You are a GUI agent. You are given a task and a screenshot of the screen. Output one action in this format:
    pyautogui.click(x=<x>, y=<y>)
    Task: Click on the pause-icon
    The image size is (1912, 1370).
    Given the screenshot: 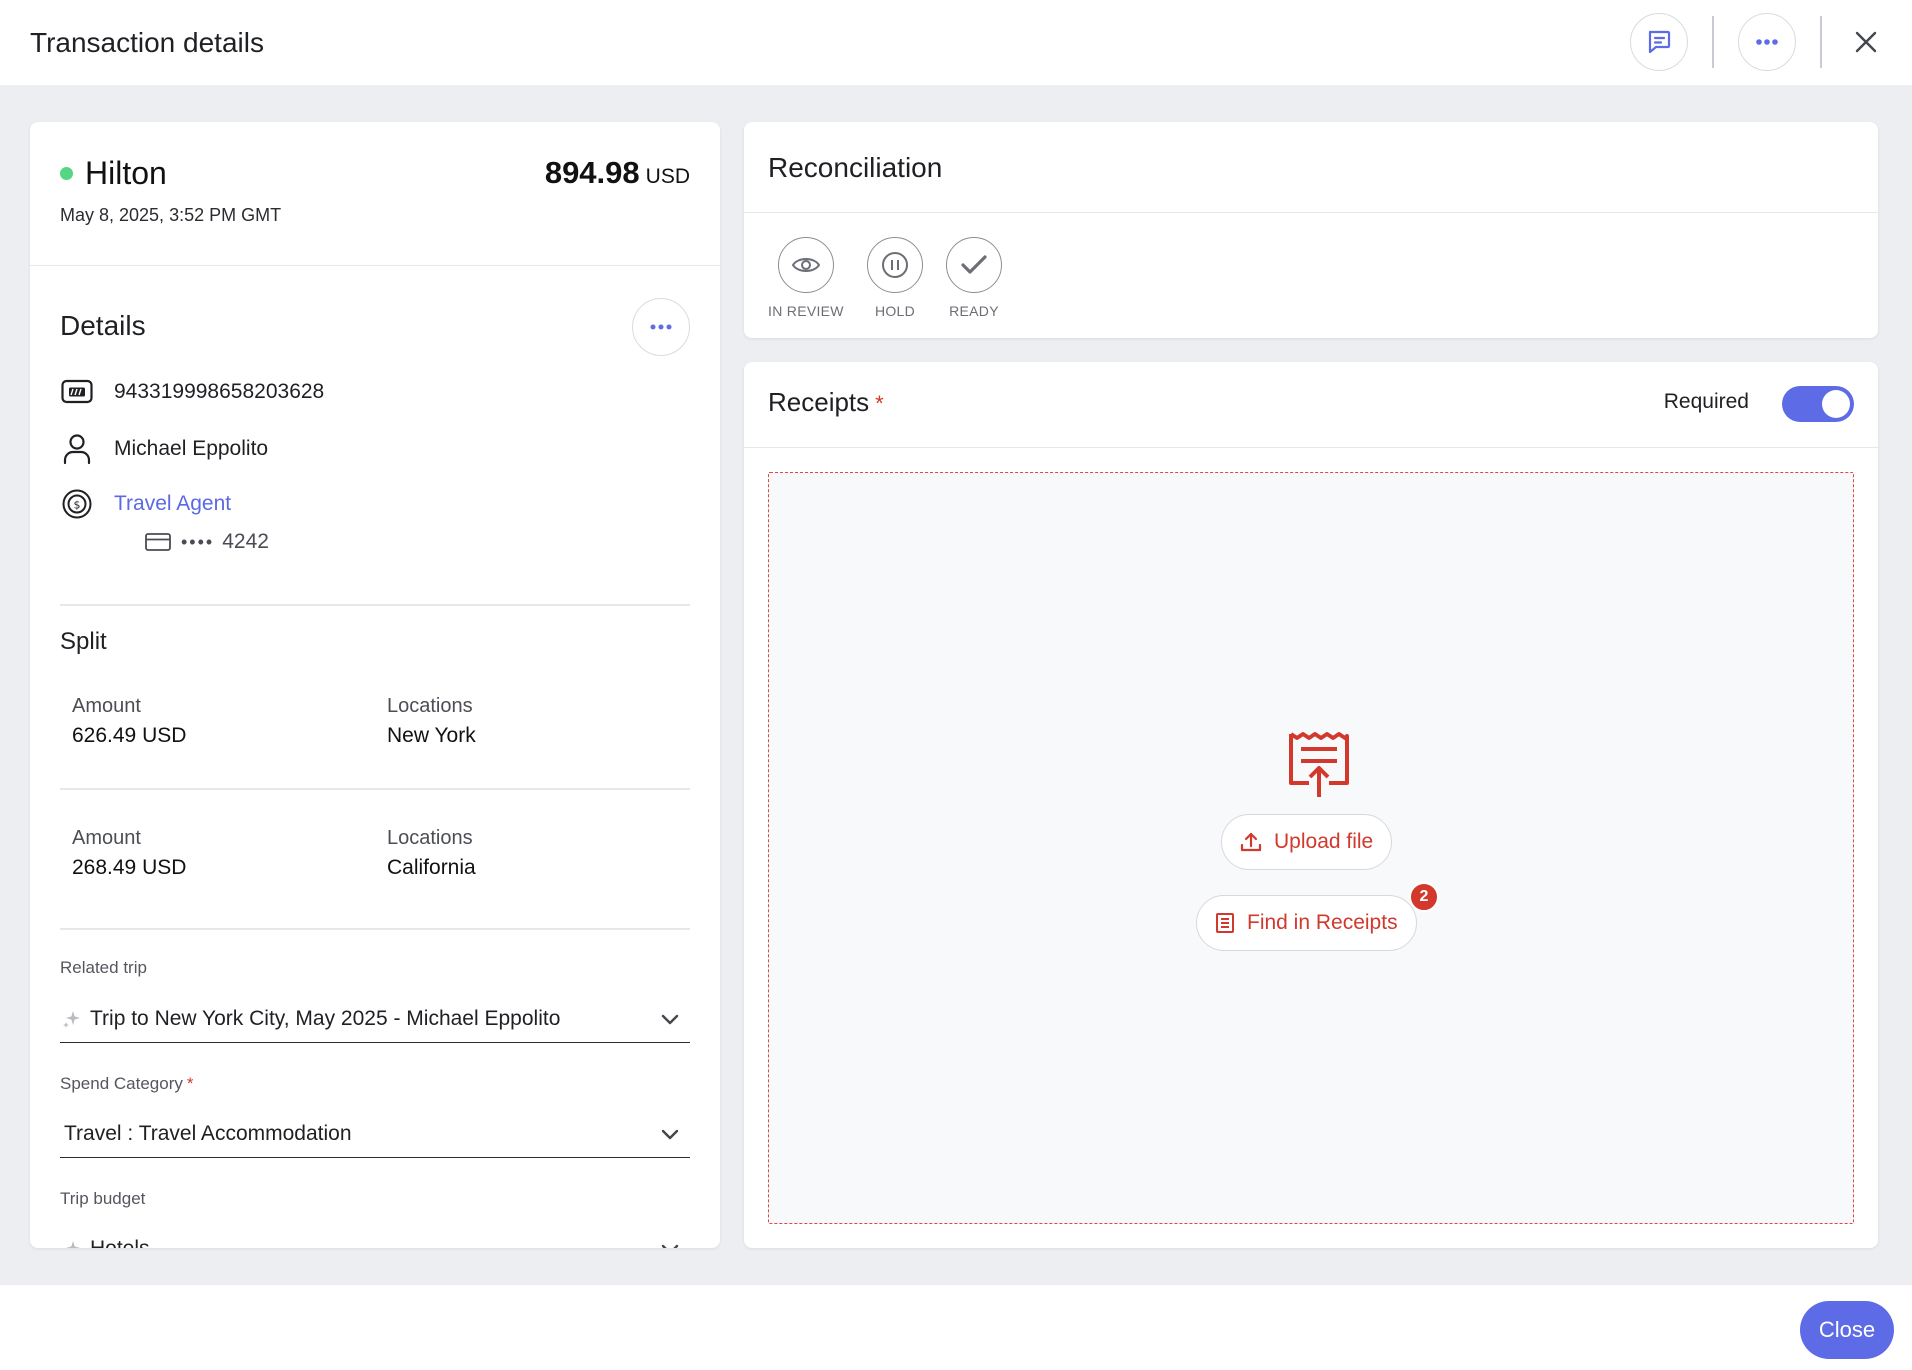 What is the action you would take?
    pyautogui.click(x=895, y=265)
    